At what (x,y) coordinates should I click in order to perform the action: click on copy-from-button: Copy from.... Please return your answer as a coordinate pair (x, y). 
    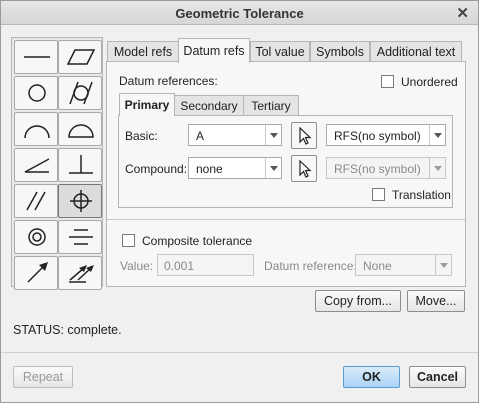
    Looking at the image, I should click on (358, 301).